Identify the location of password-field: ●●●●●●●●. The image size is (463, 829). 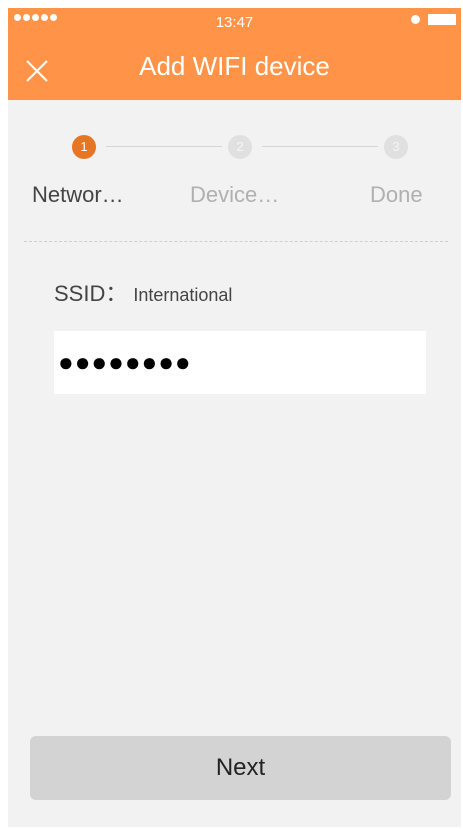
(240, 362).